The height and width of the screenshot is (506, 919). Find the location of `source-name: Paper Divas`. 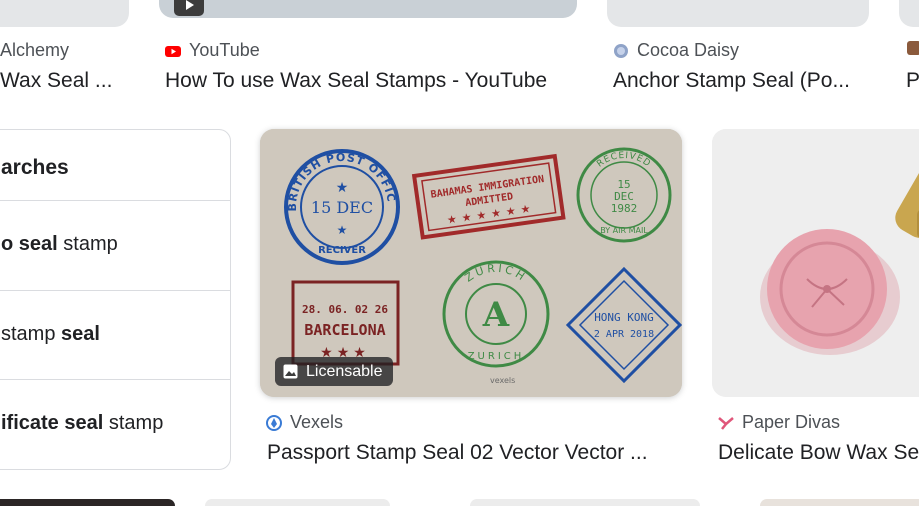

source-name: Paper Divas is located at coordinates (791, 422).